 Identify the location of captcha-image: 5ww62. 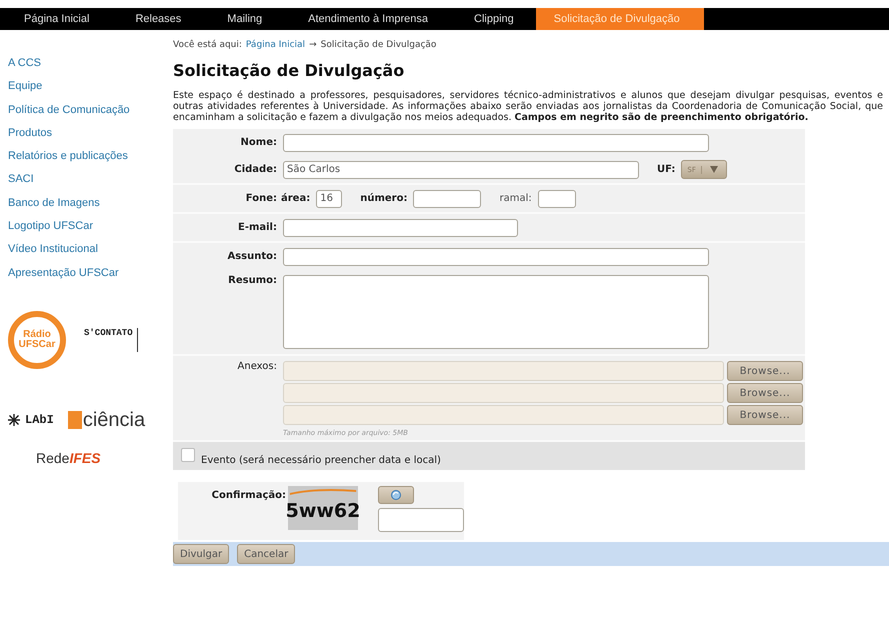
(323, 508).